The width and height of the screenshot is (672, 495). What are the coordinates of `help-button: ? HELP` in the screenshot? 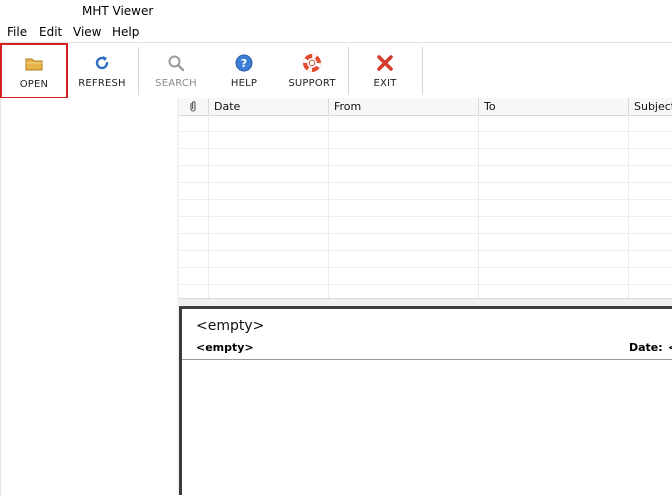 It's located at (244, 70).